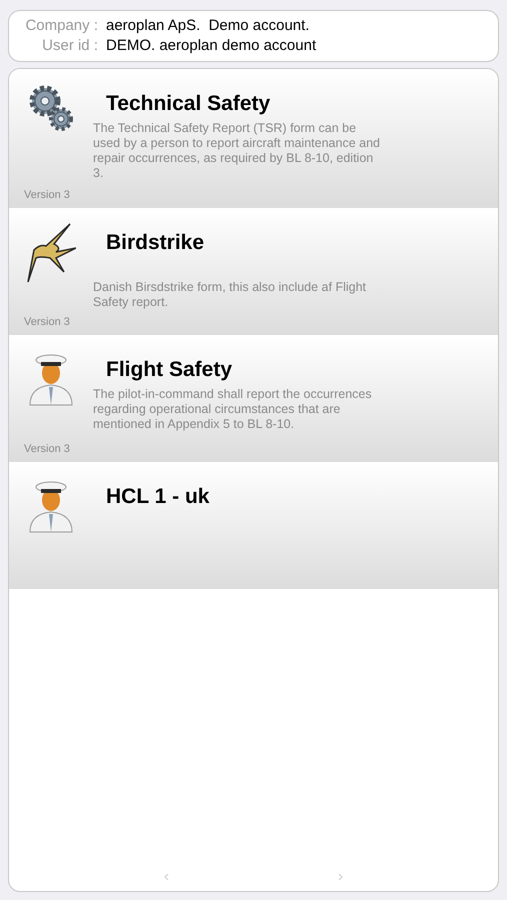  What do you see at coordinates (61, 26) in the screenshot?
I see `field-label: Company :` at bounding box center [61, 26].